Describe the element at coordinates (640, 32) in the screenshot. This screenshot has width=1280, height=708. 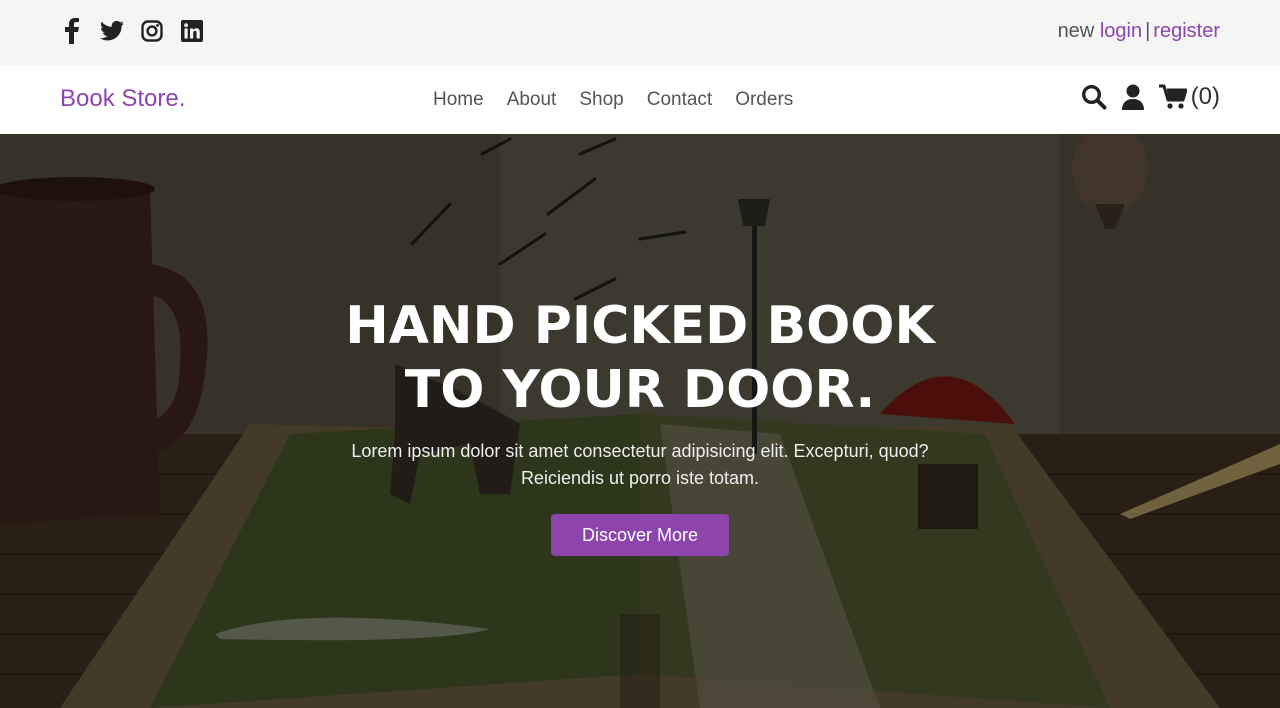
I see `top-bar: new login | register` at that location.